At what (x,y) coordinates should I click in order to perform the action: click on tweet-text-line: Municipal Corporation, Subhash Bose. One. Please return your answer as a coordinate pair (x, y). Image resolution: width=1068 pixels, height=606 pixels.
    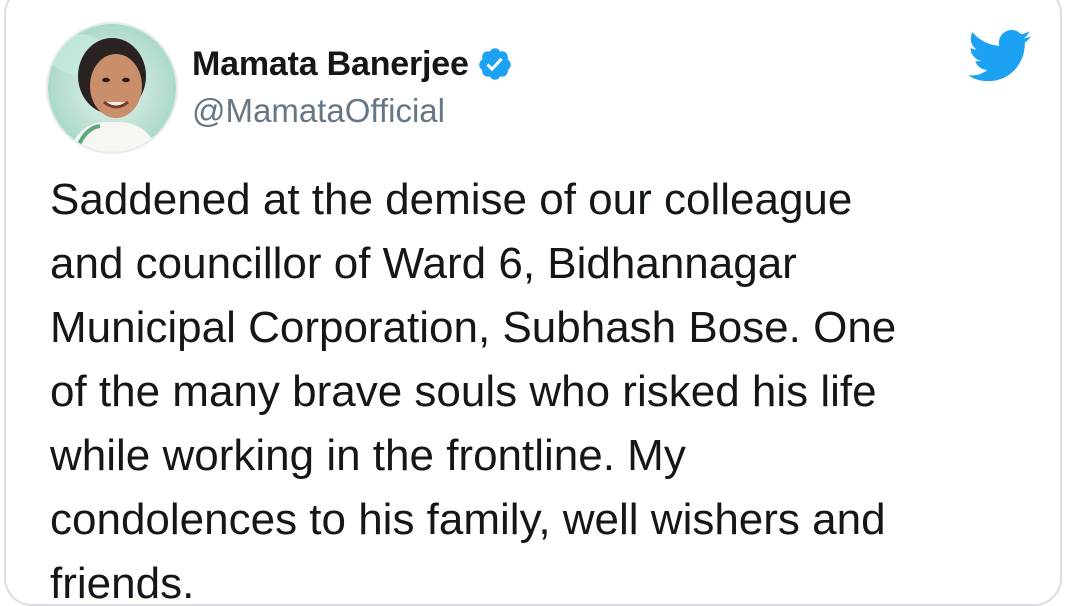
    Looking at the image, I should click on (473, 327).